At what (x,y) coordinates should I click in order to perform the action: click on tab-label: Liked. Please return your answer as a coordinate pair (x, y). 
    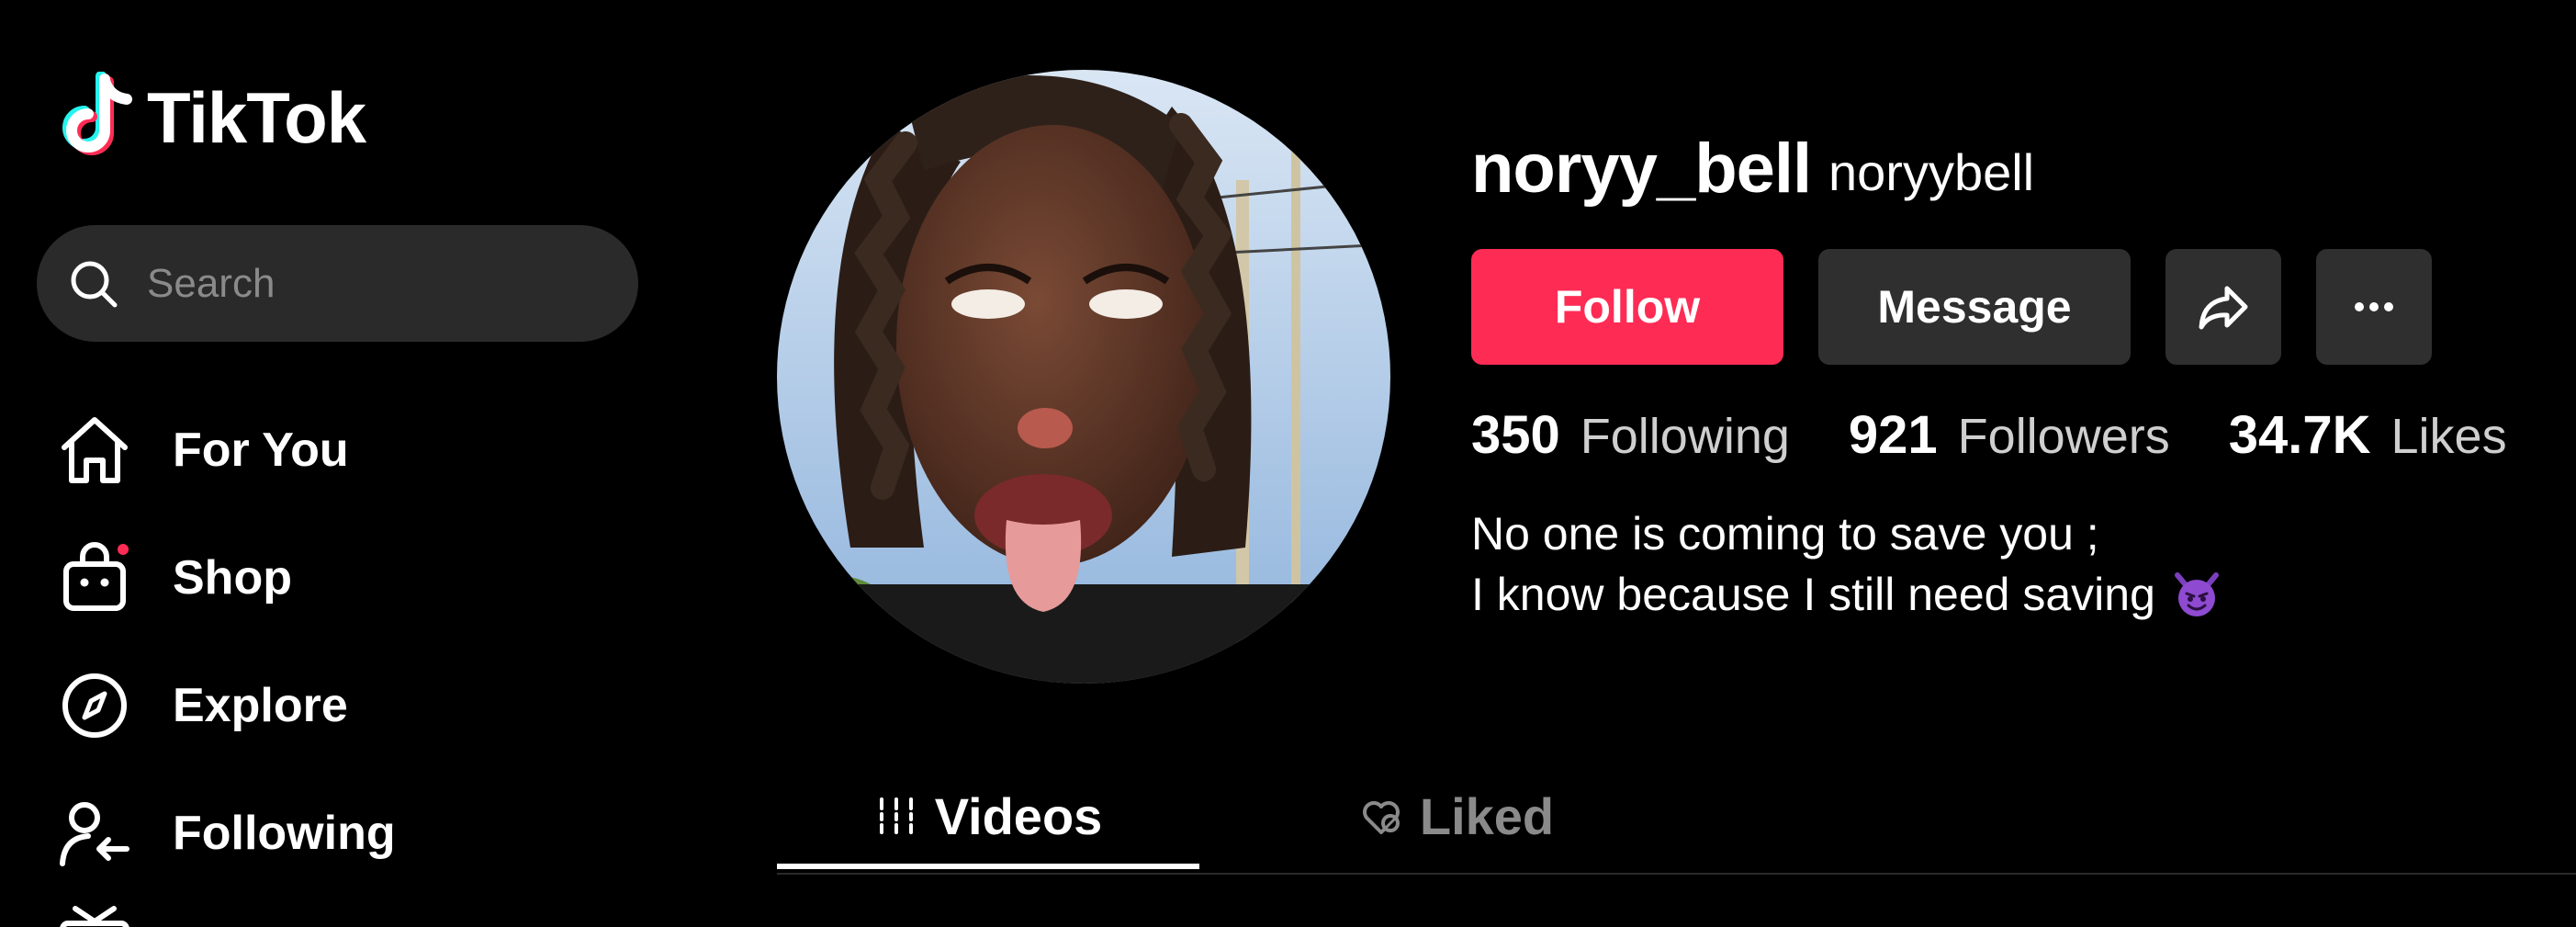
    Looking at the image, I should click on (1487, 815).